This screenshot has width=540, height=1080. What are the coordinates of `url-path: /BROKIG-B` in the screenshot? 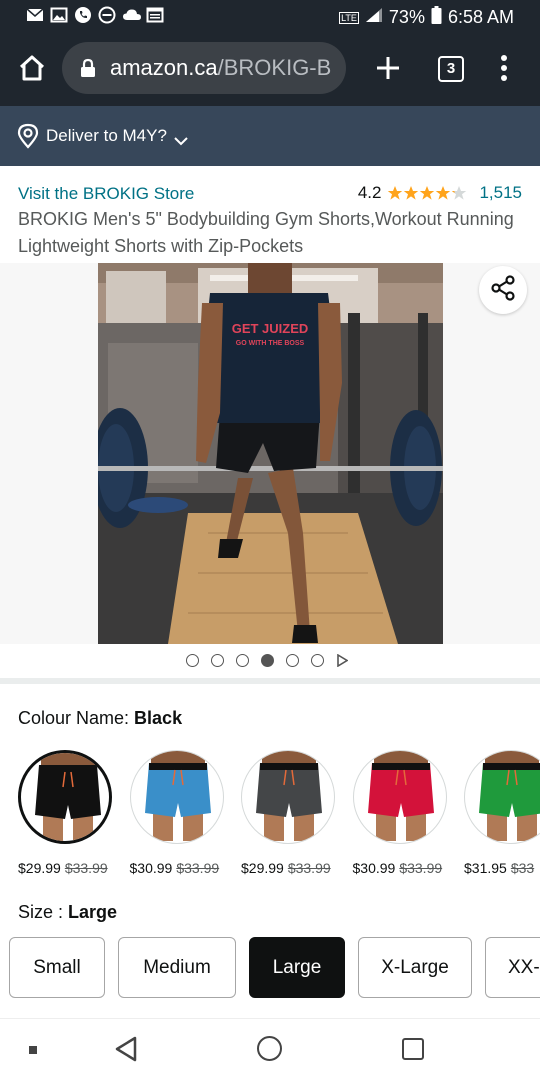 It's located at (274, 67).